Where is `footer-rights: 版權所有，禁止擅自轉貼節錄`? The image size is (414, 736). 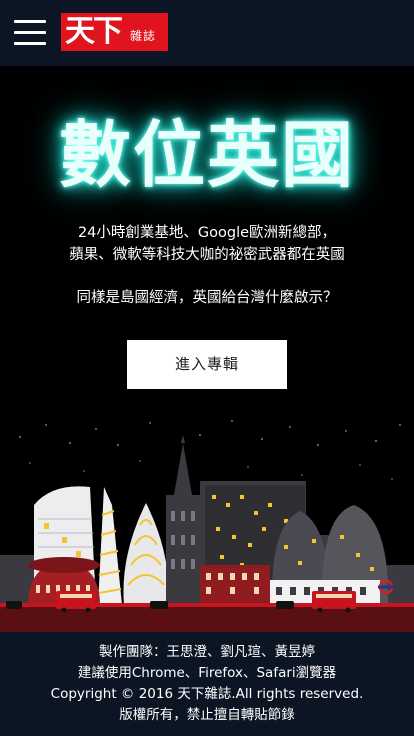 footer-rights: 版權所有，禁止擅自轉貼節錄 is located at coordinates (207, 715).